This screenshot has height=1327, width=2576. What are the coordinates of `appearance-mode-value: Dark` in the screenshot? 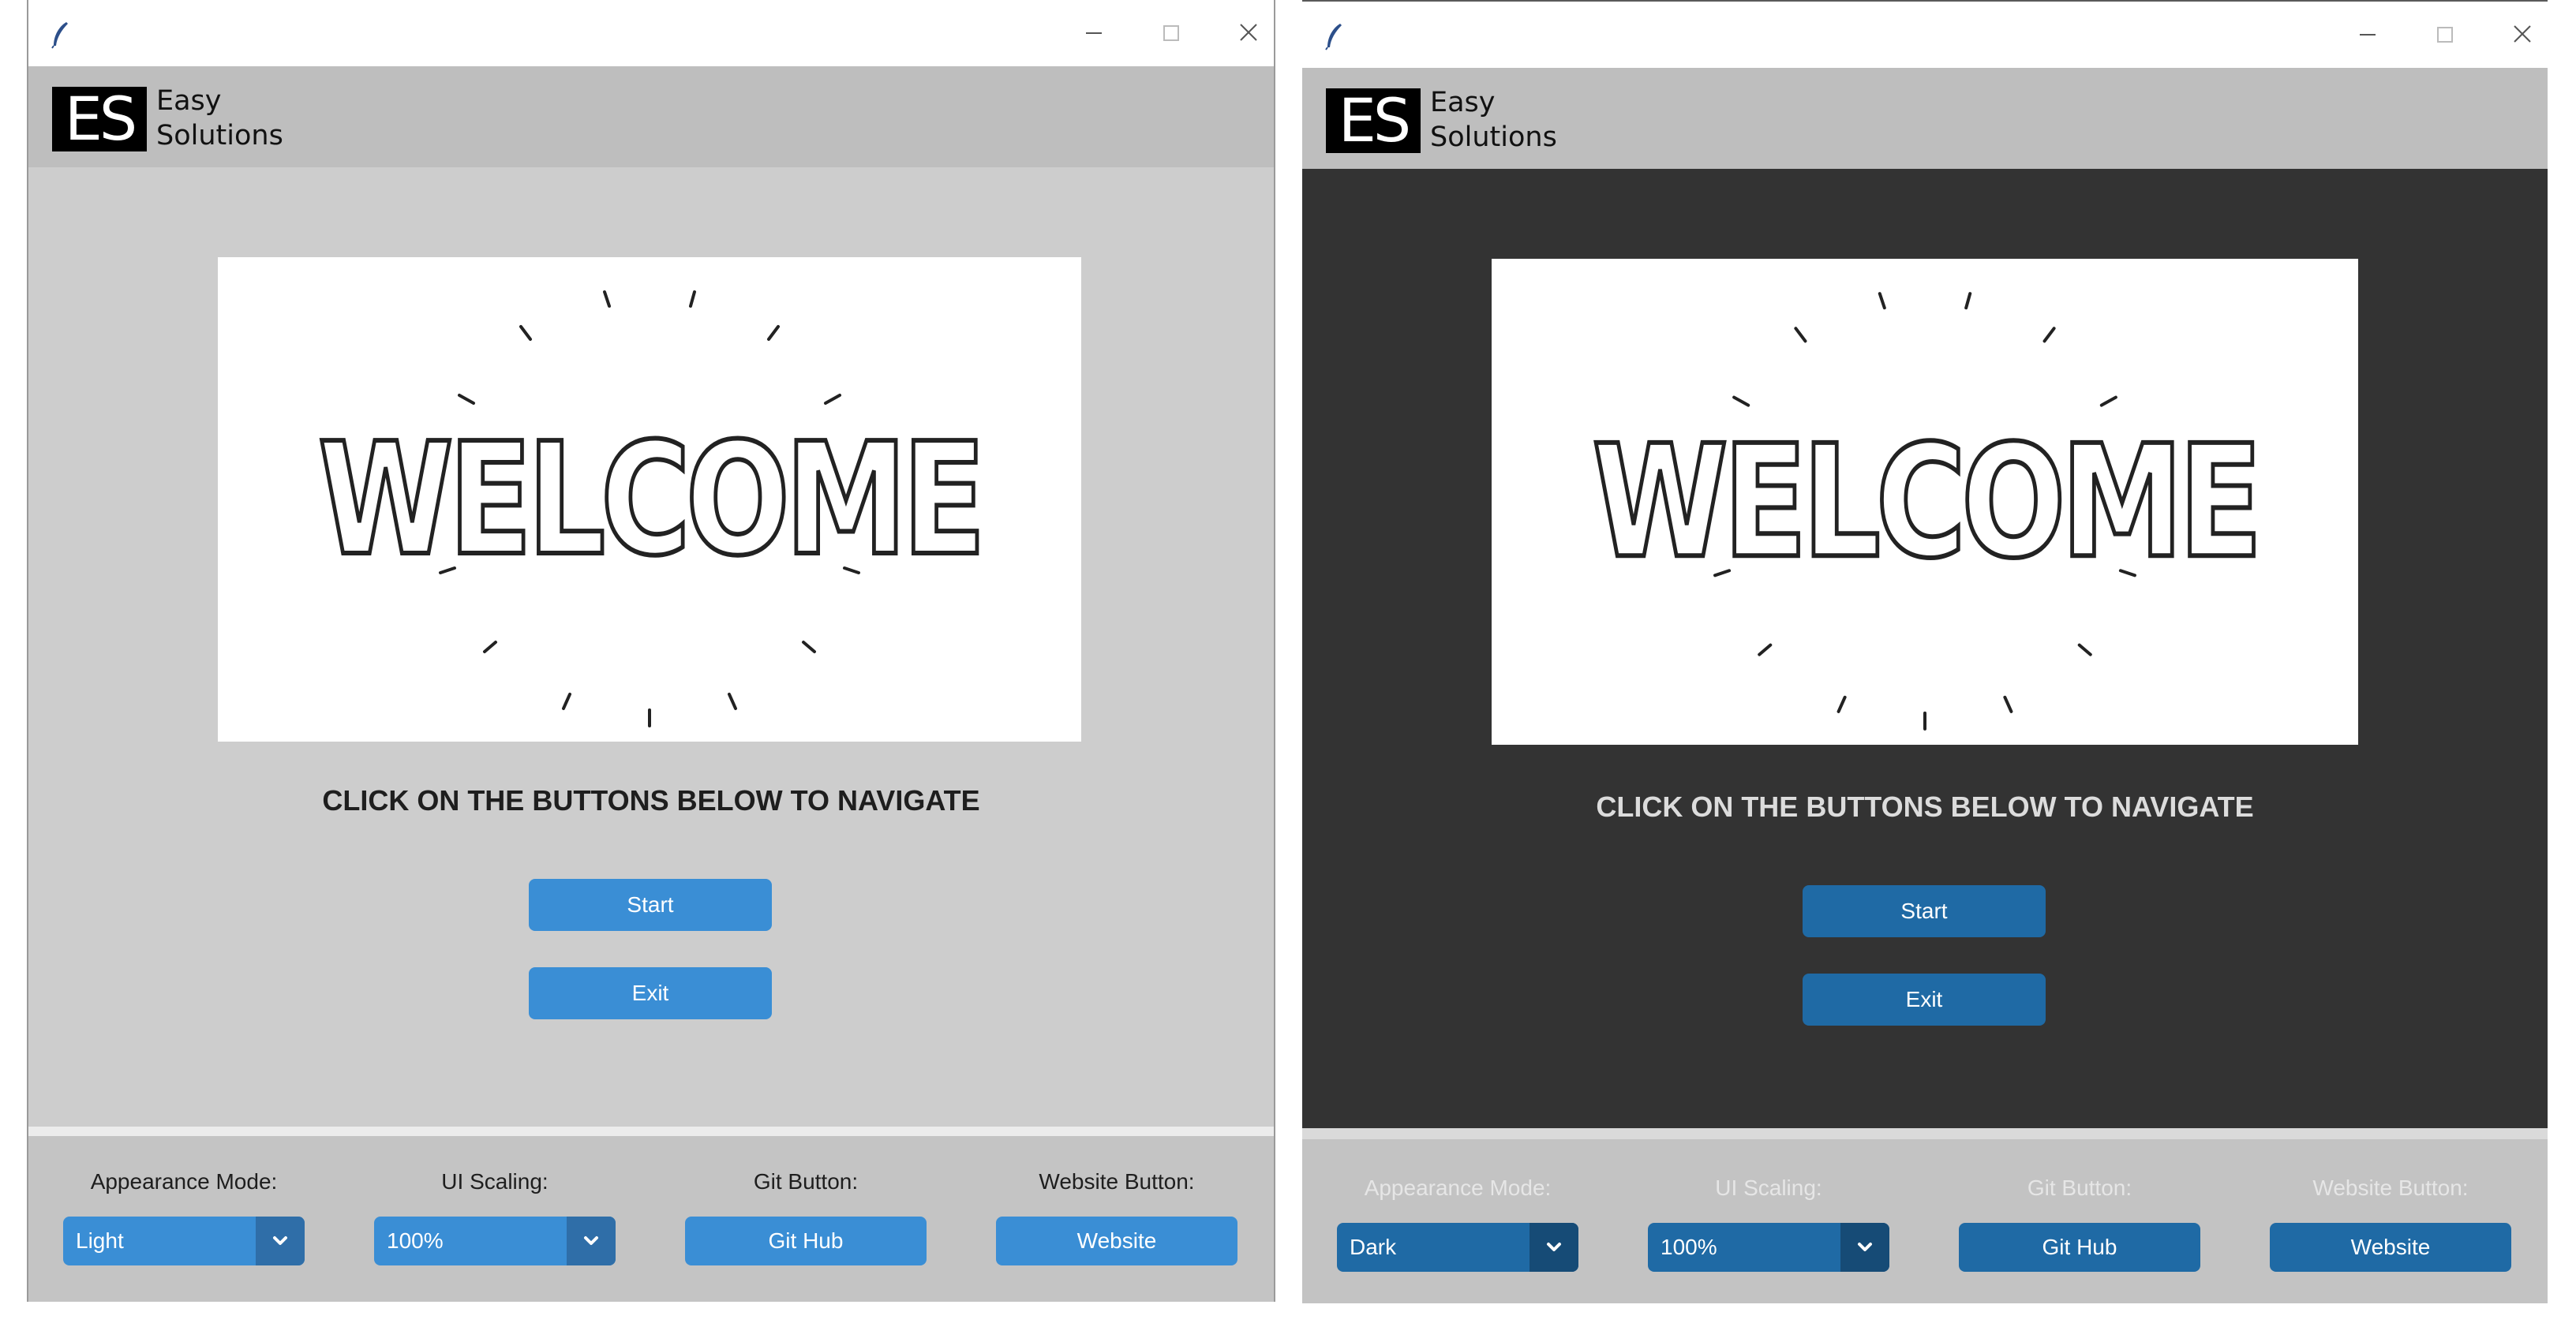 It's located at (1373, 1247).